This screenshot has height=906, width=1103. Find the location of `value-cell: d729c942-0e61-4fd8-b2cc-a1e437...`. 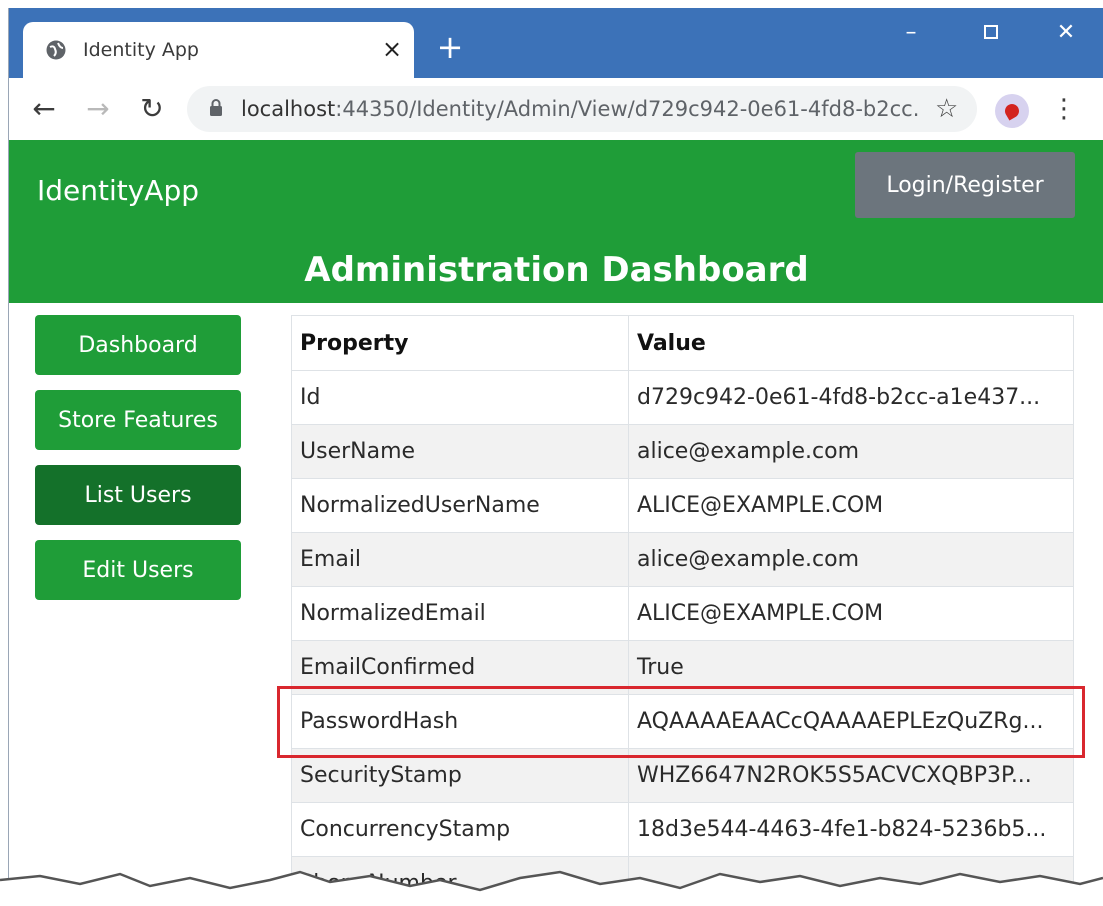

value-cell: d729c942-0e61-4fd8-b2cc-a1e437... is located at coordinates (851, 397).